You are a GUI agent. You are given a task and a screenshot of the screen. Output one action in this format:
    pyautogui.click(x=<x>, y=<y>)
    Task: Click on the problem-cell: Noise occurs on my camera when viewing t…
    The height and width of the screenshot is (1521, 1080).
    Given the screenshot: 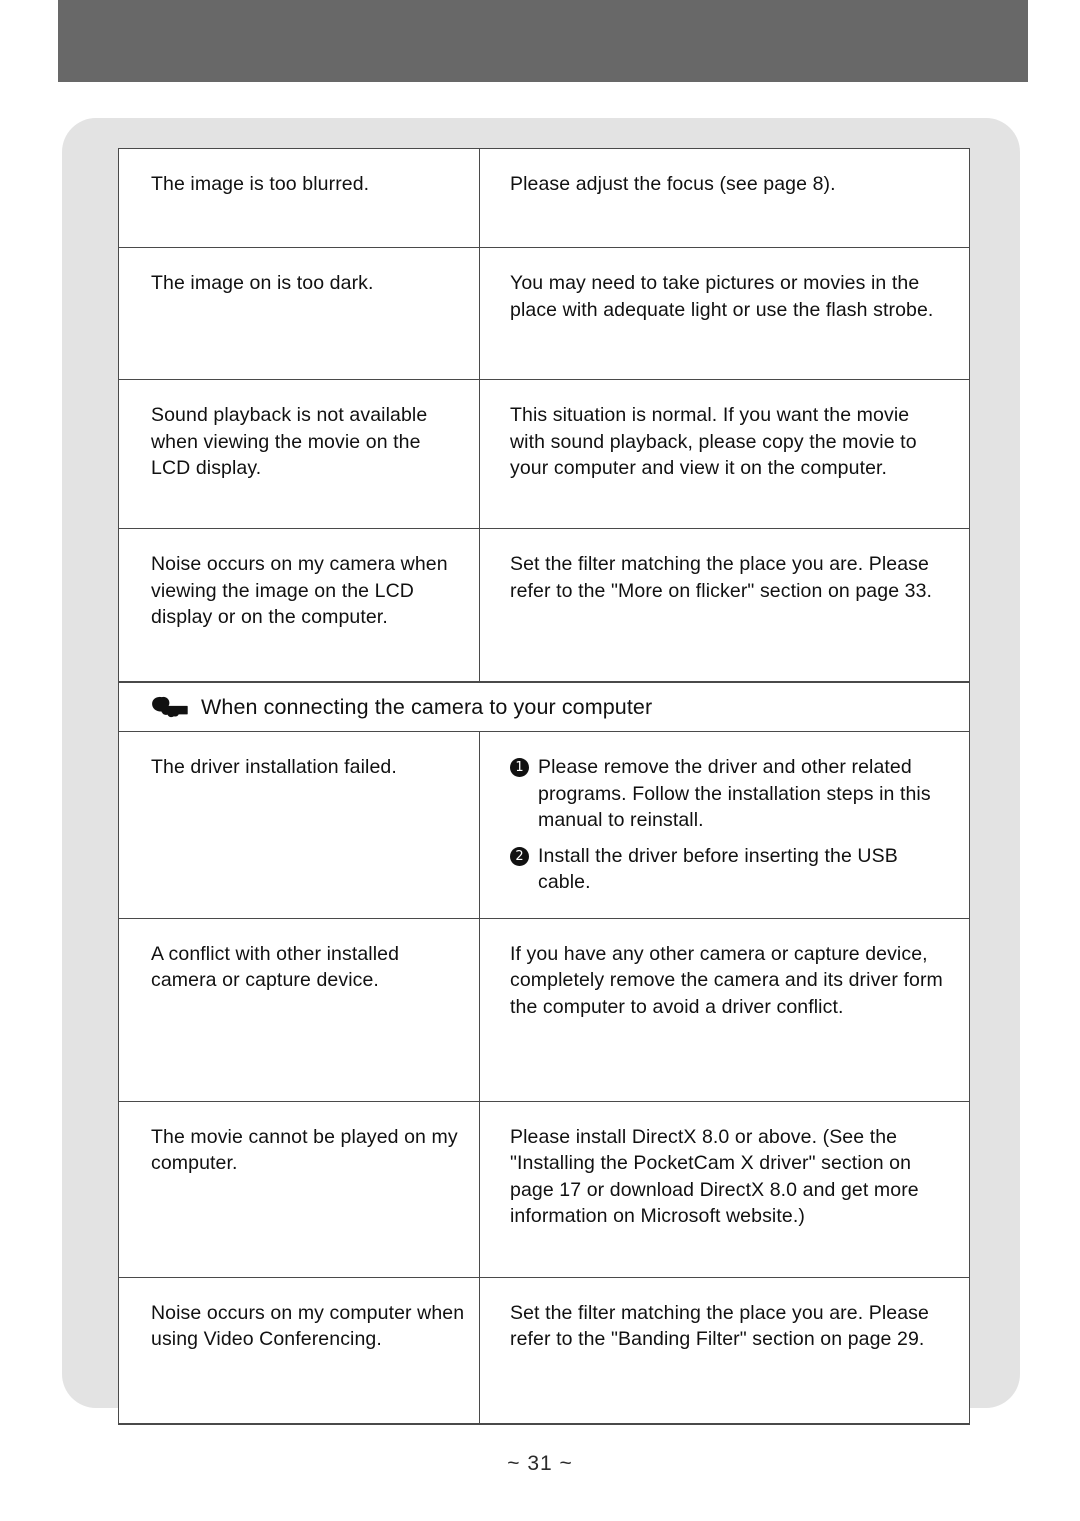 What is the action you would take?
    pyautogui.click(x=299, y=605)
    